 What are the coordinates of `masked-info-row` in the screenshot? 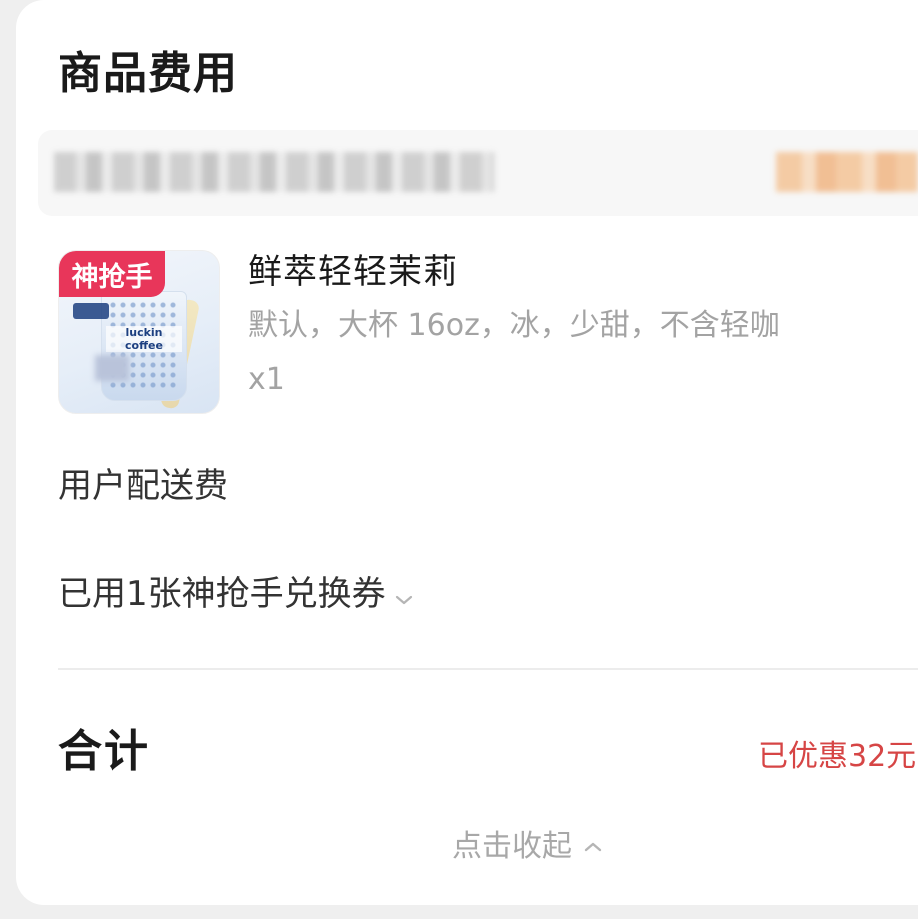 It's located at (478, 173).